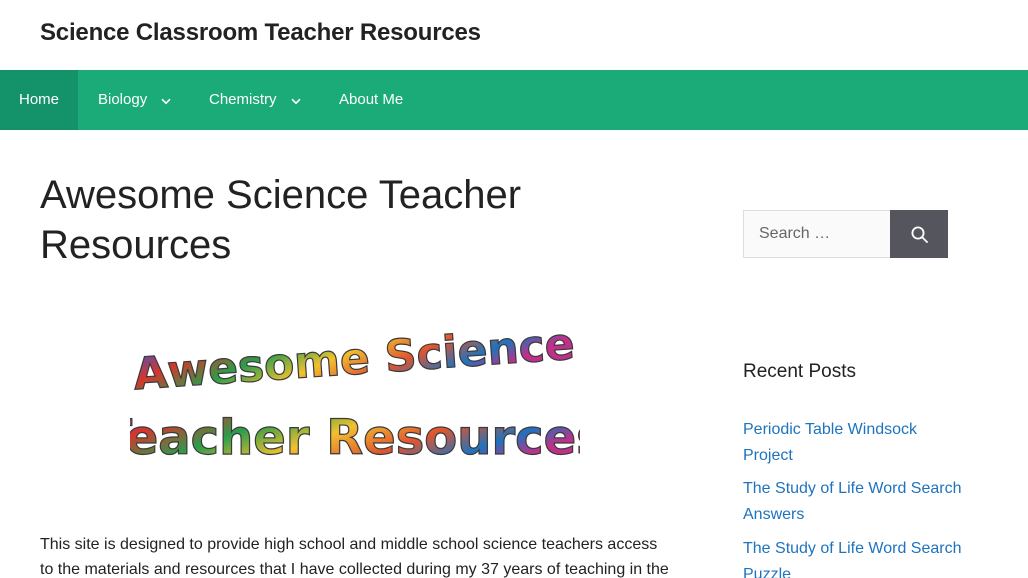 This screenshot has width=1028, height=578. What do you see at coordinates (281, 220) in the screenshot?
I see `page-title: Awesome Science Teacher Resources` at bounding box center [281, 220].